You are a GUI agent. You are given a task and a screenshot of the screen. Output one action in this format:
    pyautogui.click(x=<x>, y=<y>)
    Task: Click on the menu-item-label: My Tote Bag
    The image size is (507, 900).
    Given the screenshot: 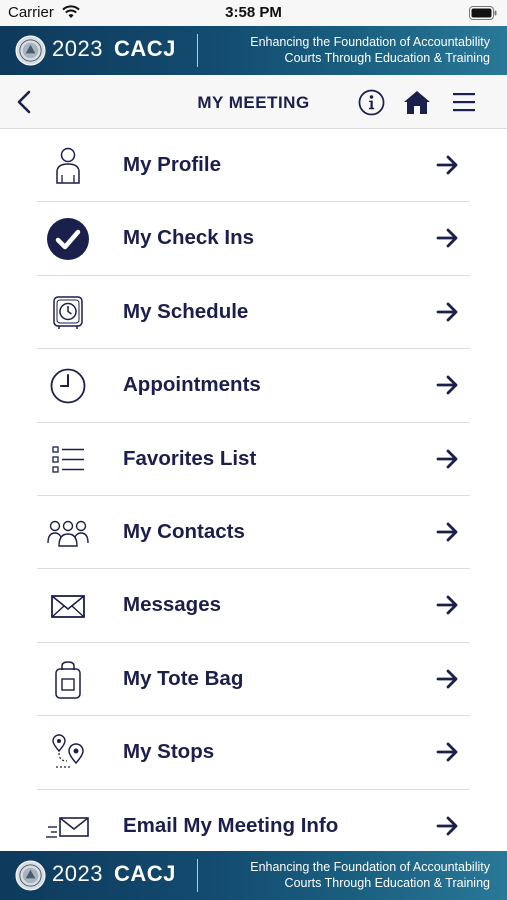 What is the action you would take?
    pyautogui.click(x=183, y=678)
    